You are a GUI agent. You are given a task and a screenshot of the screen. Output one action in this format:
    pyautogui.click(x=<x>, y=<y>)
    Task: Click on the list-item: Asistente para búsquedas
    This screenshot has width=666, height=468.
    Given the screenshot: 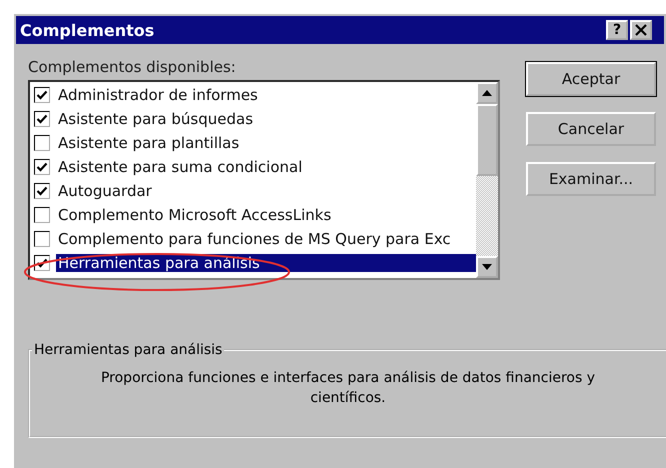 What is the action you would take?
    pyautogui.click(x=156, y=119)
    